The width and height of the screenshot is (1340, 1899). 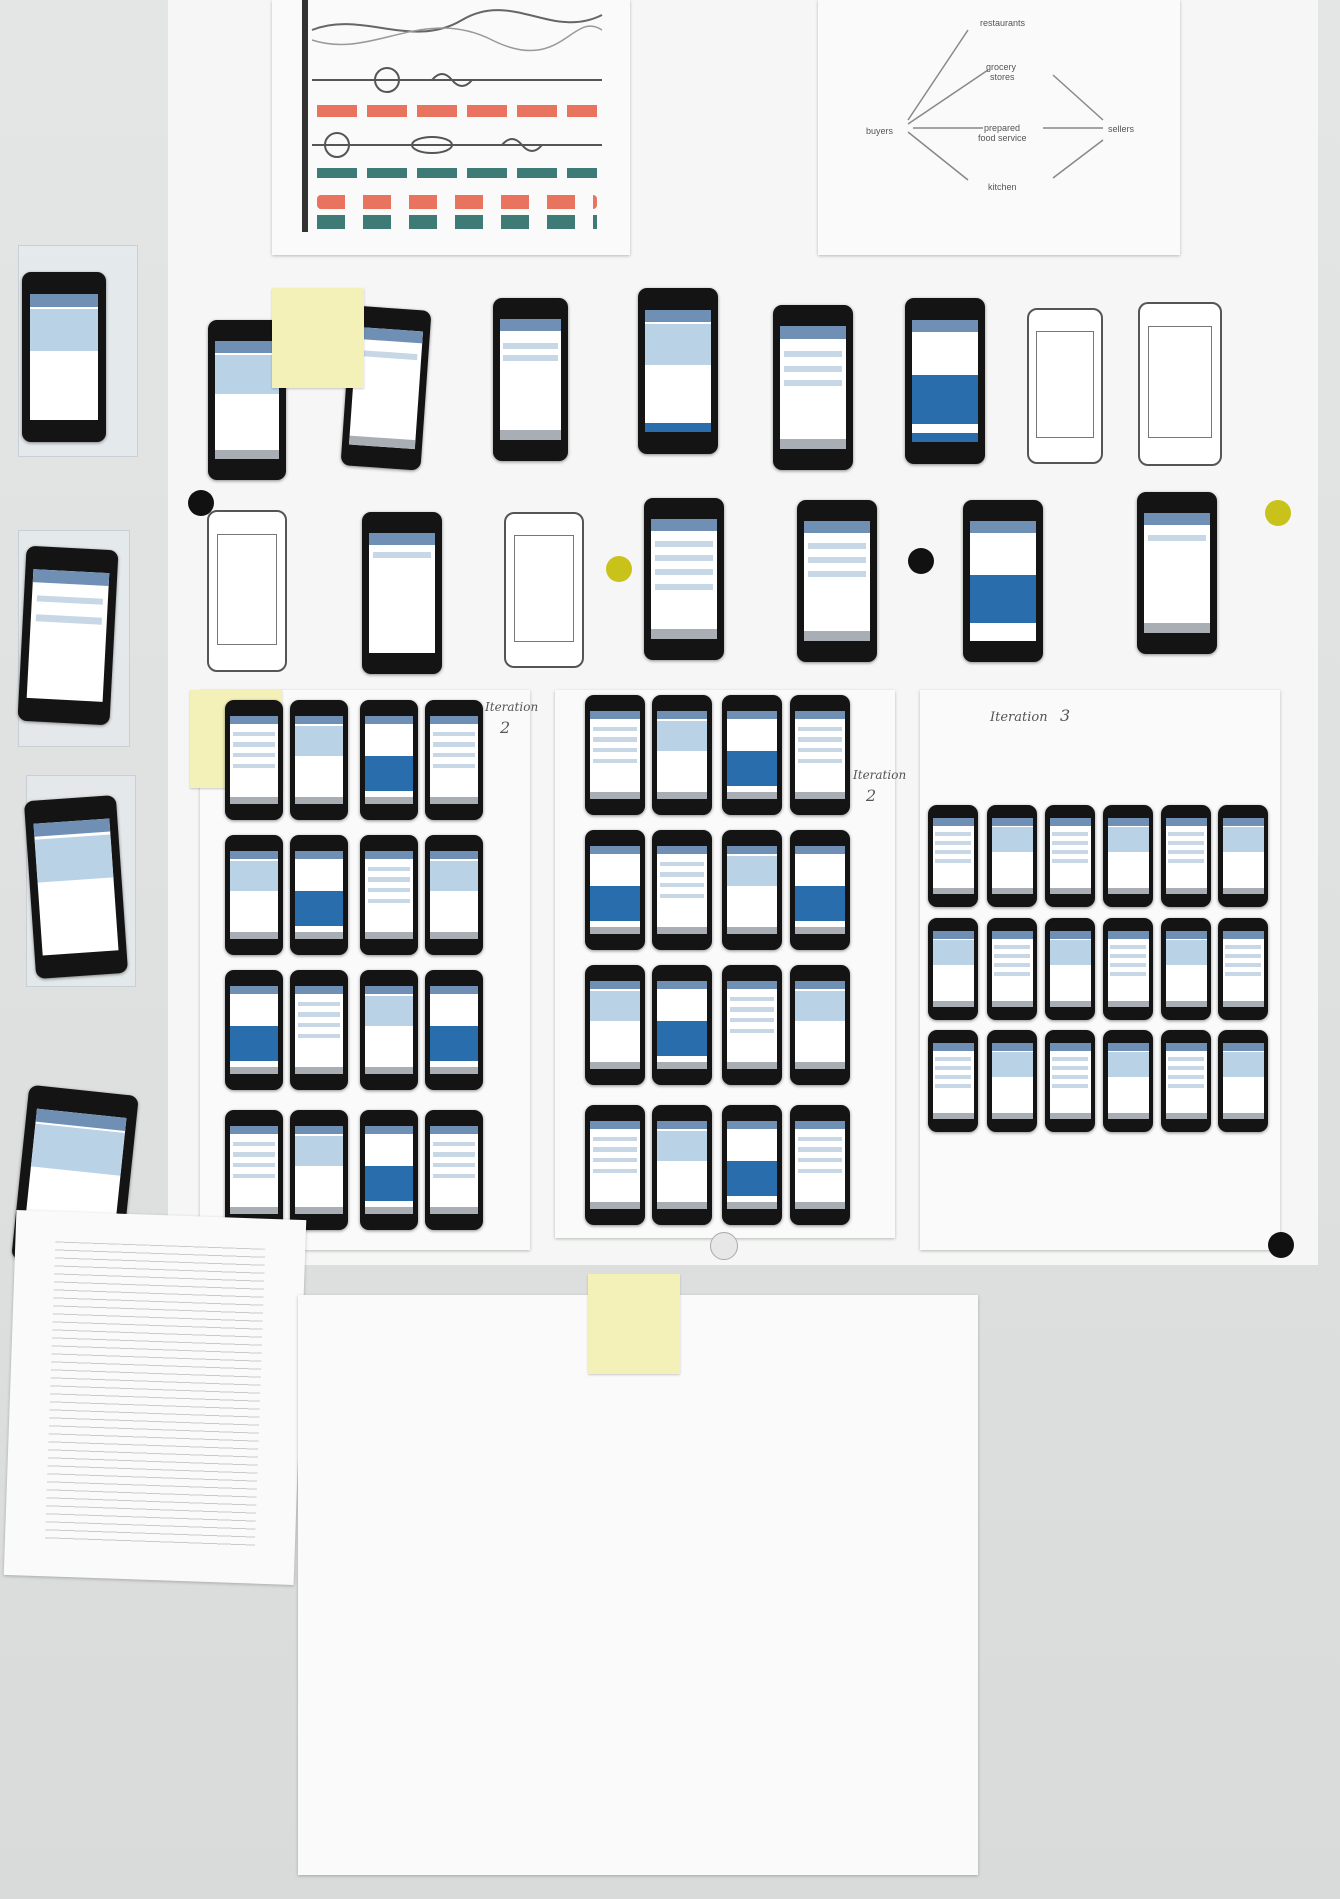 What do you see at coordinates (1001, 67) in the screenshot?
I see `diagram-label-grocery: grocery` at bounding box center [1001, 67].